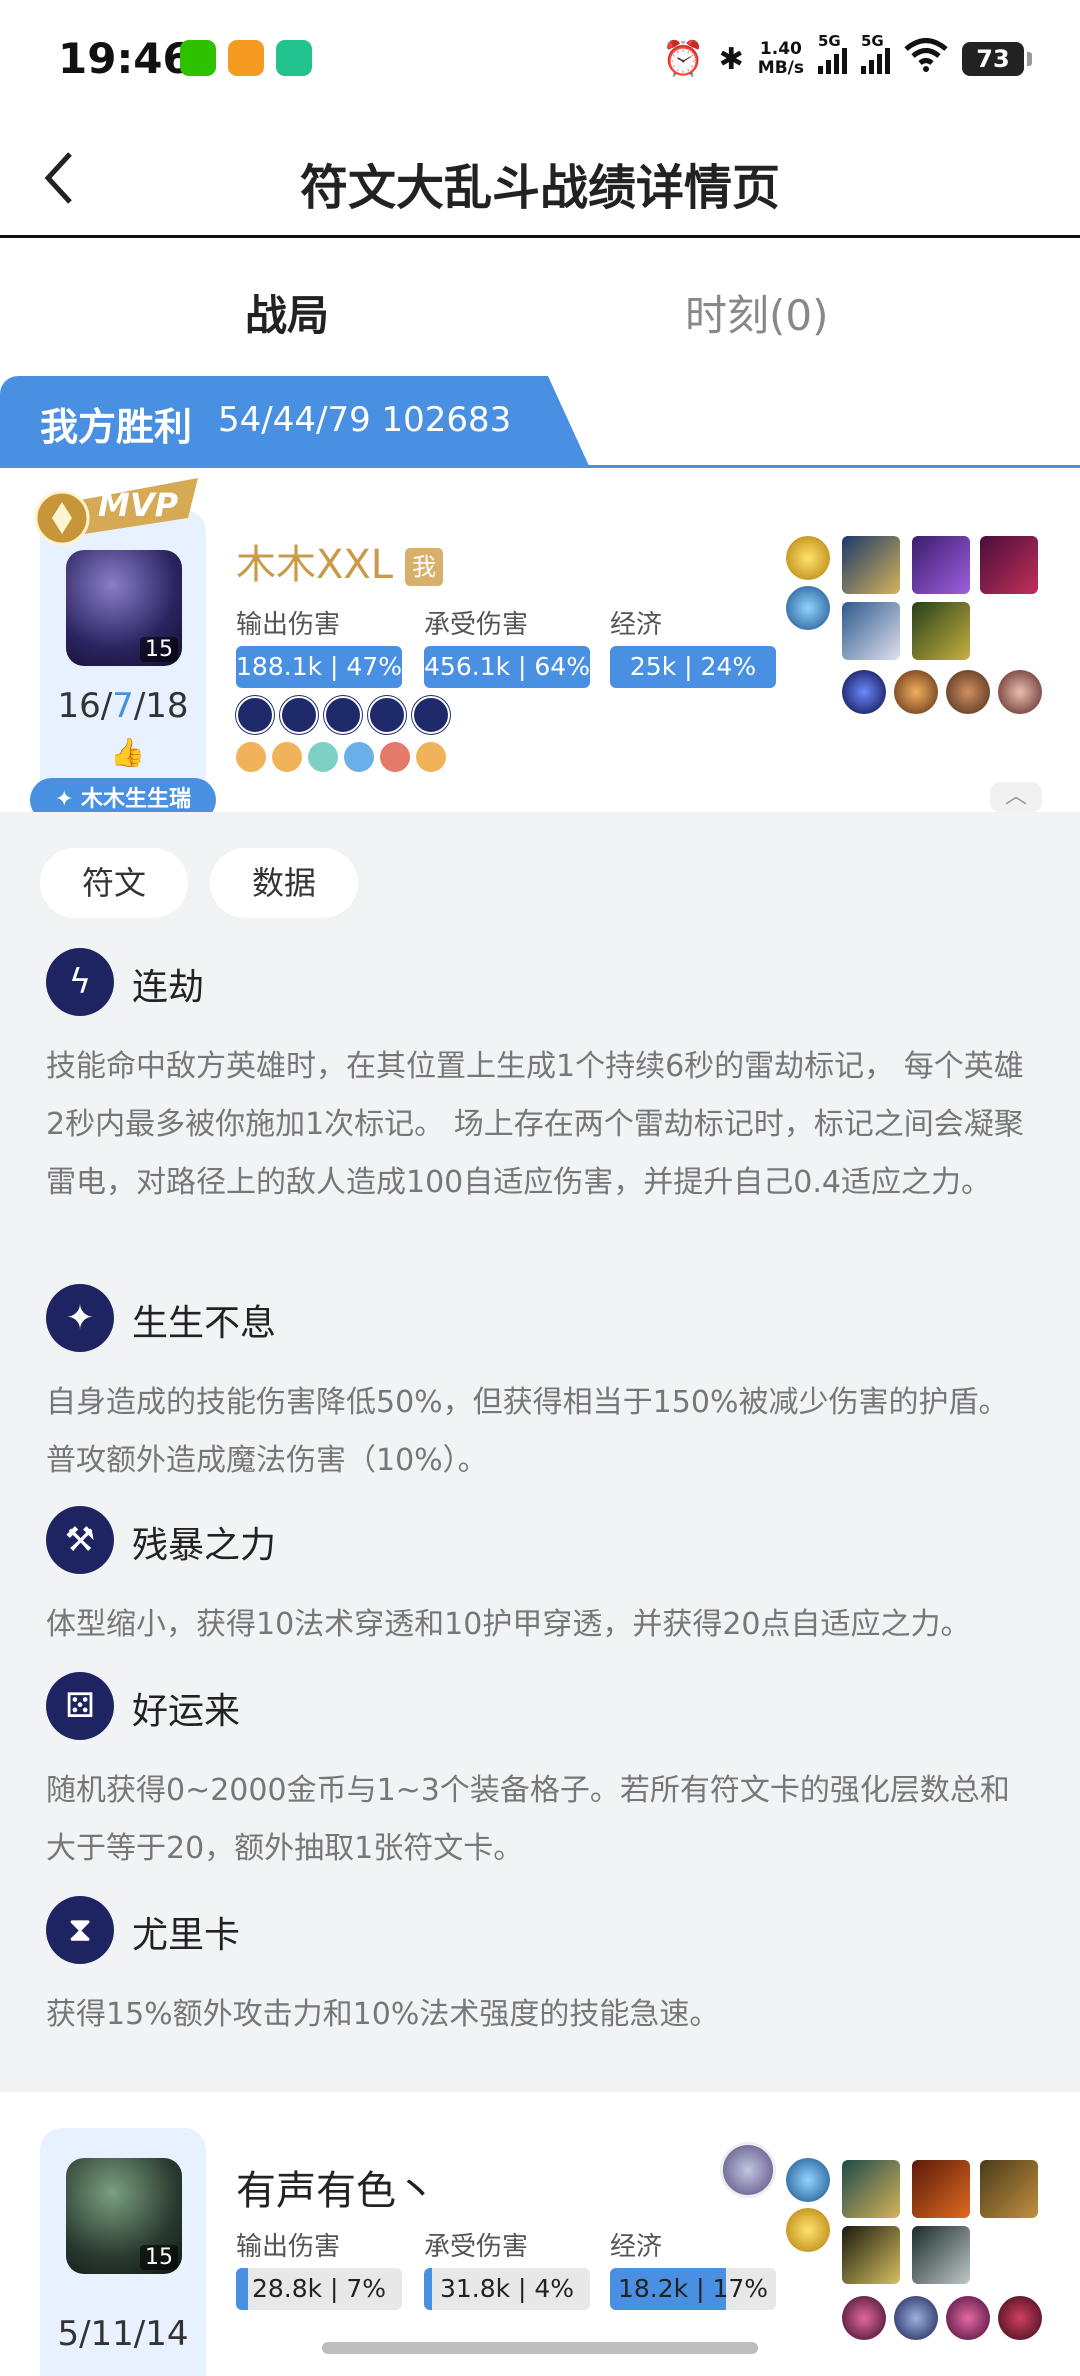  What do you see at coordinates (80, 1930) in the screenshot?
I see `hourglass-rune-icon: ⧗` at bounding box center [80, 1930].